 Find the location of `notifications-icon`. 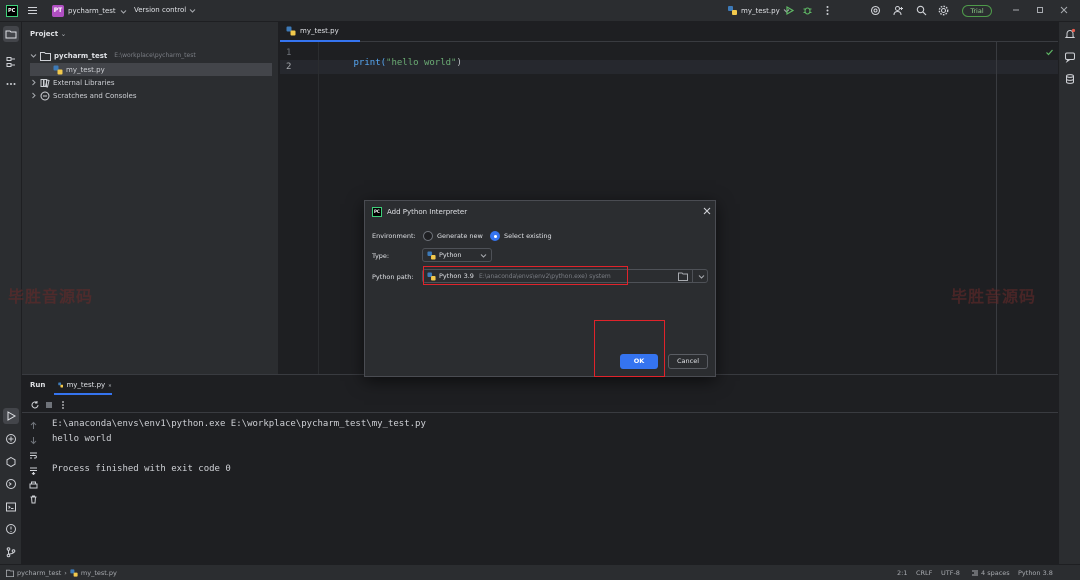

notifications-icon is located at coordinates (1070, 34).